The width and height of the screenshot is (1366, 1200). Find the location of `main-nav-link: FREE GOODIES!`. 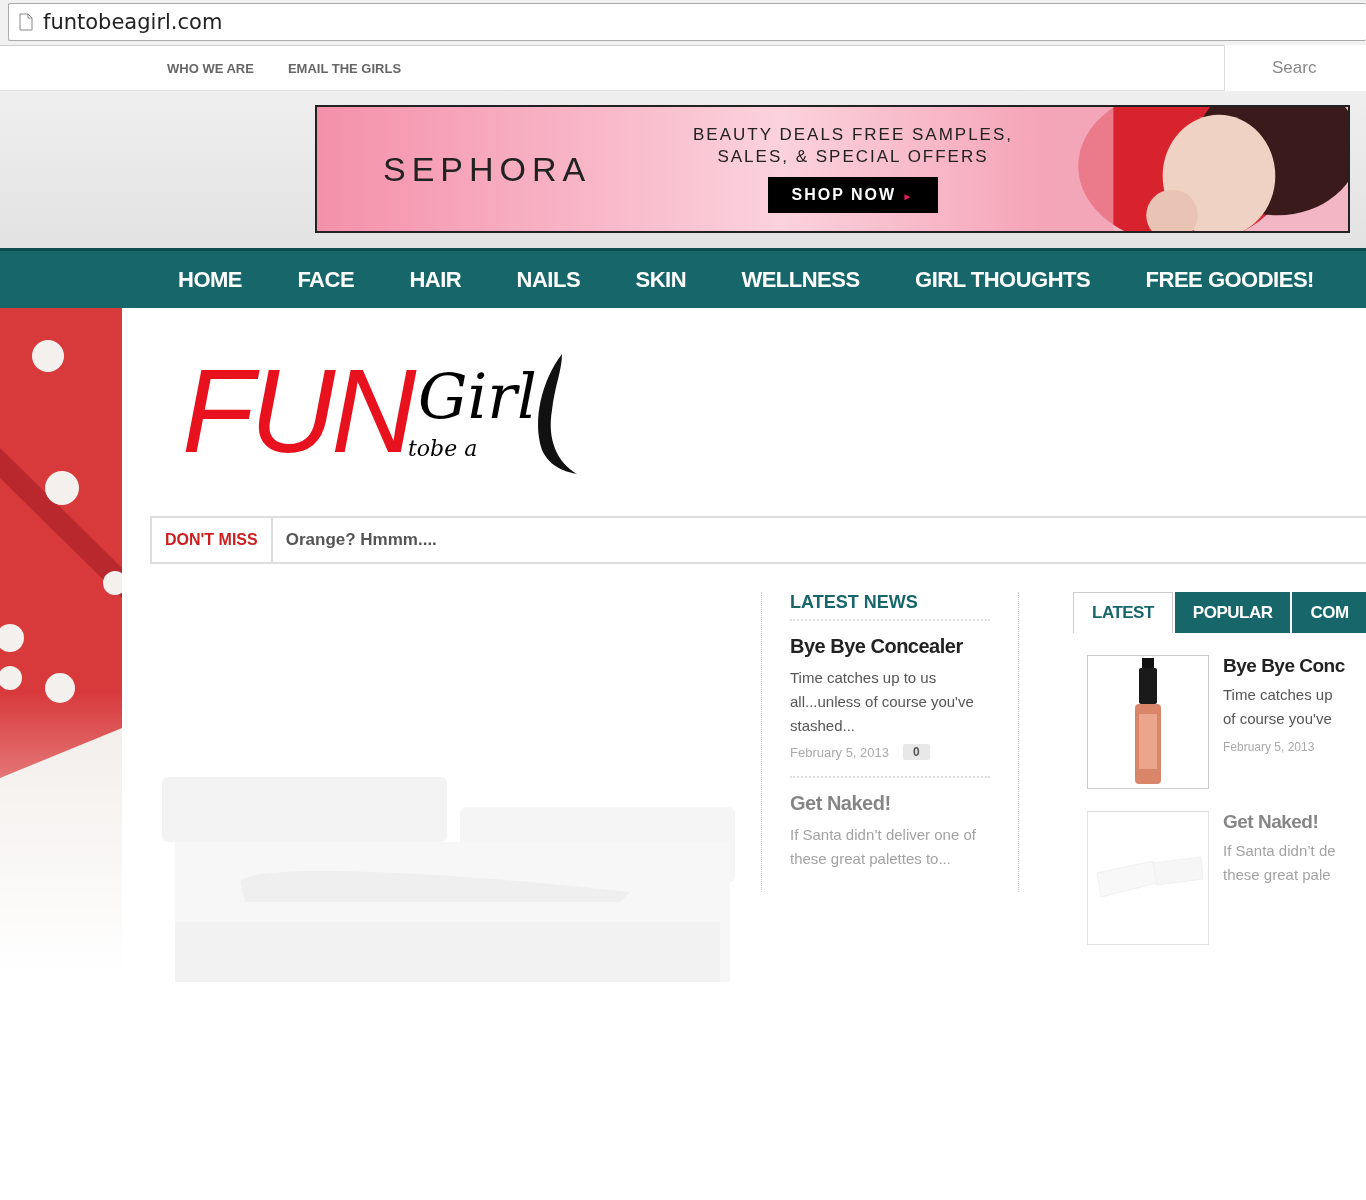

main-nav-link: FREE GOODIES! is located at coordinates (1229, 279).